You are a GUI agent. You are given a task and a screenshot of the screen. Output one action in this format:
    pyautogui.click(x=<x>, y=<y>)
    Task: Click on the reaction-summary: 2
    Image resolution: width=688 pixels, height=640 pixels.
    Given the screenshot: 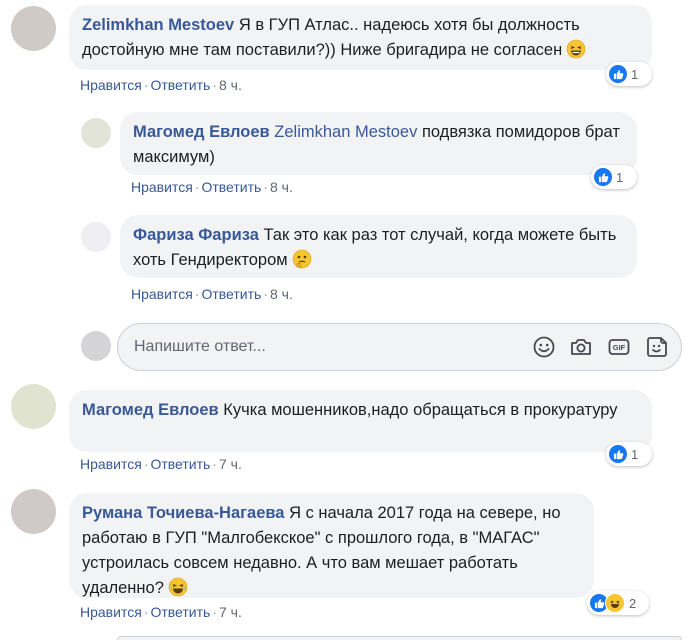 What is the action you would take?
    pyautogui.click(x=618, y=603)
    